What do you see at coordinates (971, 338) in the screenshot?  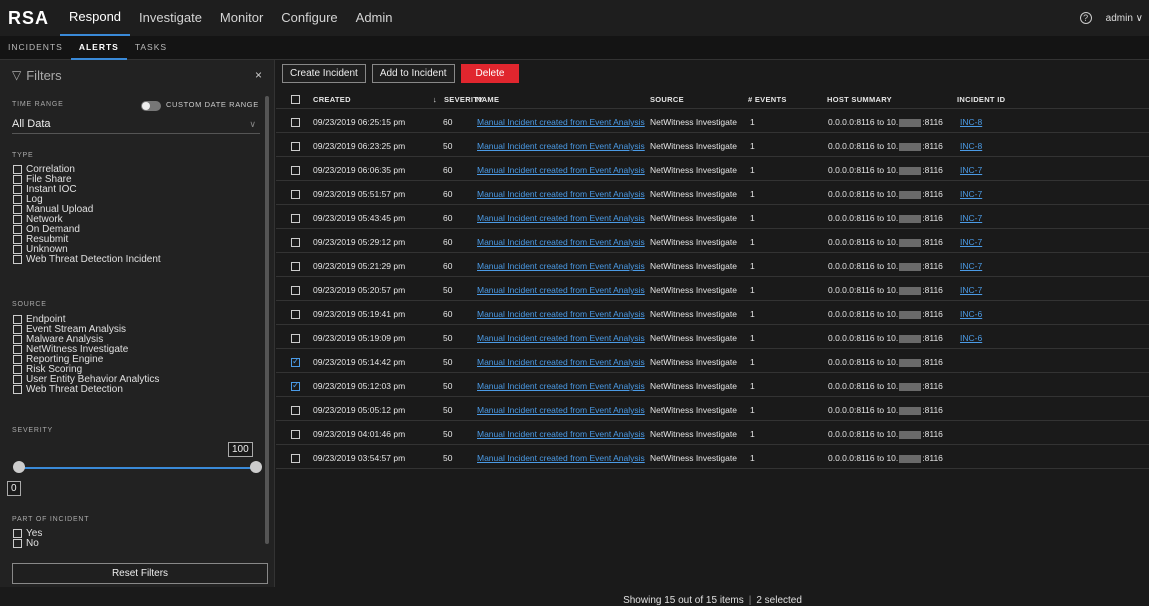 I see `incident-id-link: INC-6` at bounding box center [971, 338].